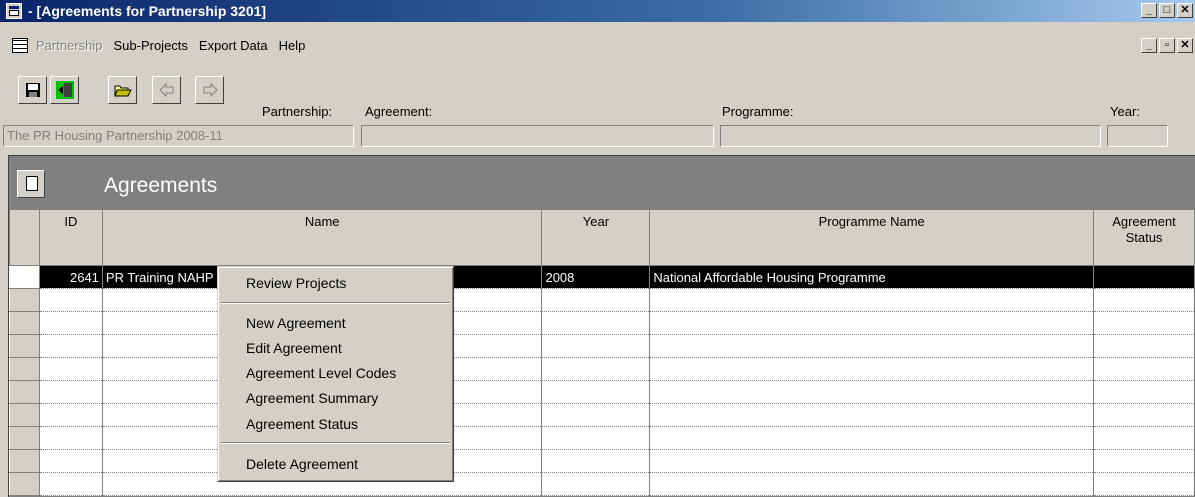 The width and height of the screenshot is (1195, 497). Describe the element at coordinates (233, 45) in the screenshot. I see `menu-export-data: Export Data` at that location.